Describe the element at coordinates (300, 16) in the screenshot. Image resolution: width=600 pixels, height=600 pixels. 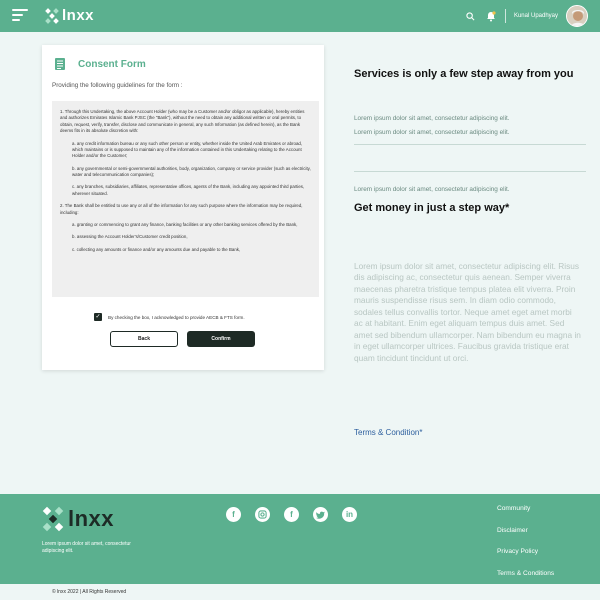
I see `top-header: lnxx Kunal Upadhyay` at that location.